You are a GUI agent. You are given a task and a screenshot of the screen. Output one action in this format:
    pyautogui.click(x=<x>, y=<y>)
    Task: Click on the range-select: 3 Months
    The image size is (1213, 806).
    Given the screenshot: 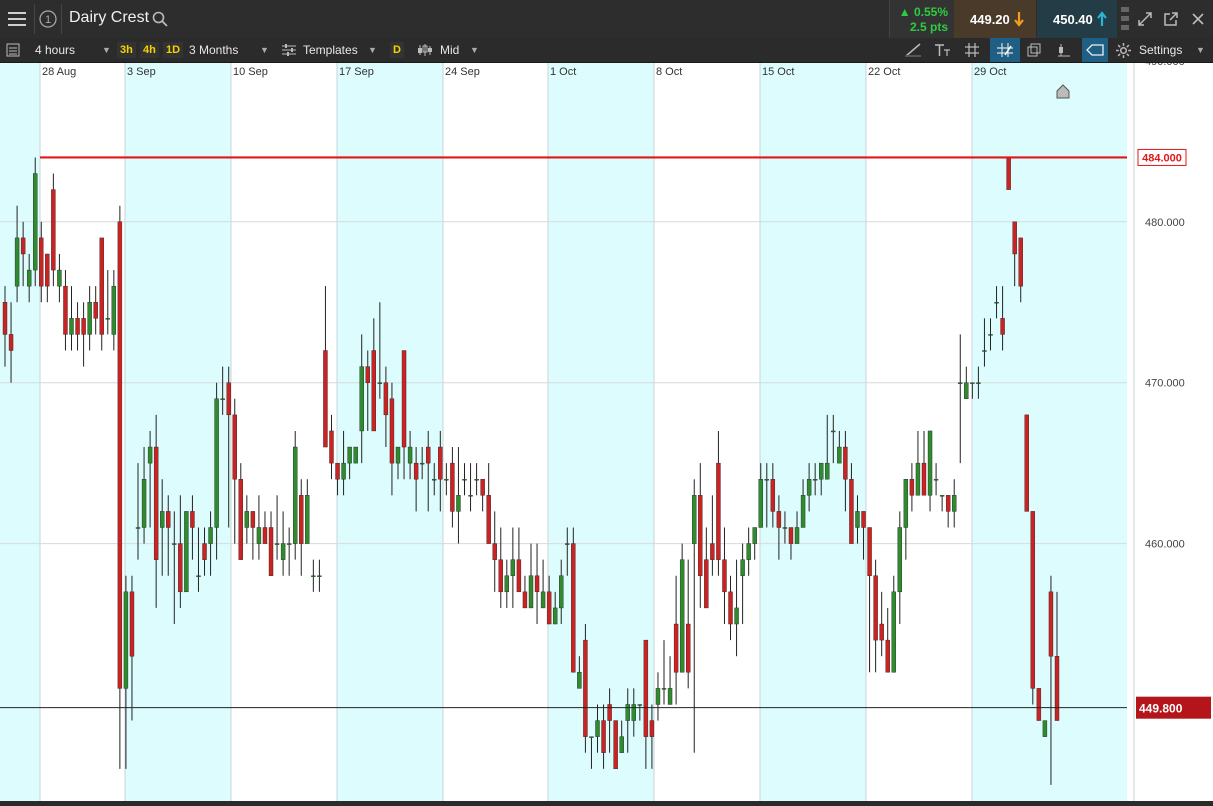 What is the action you would take?
    pyautogui.click(x=213, y=50)
    